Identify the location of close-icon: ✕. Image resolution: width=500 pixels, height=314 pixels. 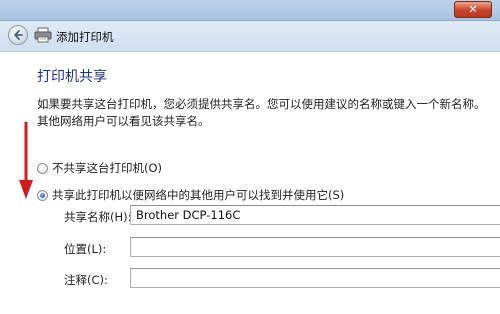
(473, 9).